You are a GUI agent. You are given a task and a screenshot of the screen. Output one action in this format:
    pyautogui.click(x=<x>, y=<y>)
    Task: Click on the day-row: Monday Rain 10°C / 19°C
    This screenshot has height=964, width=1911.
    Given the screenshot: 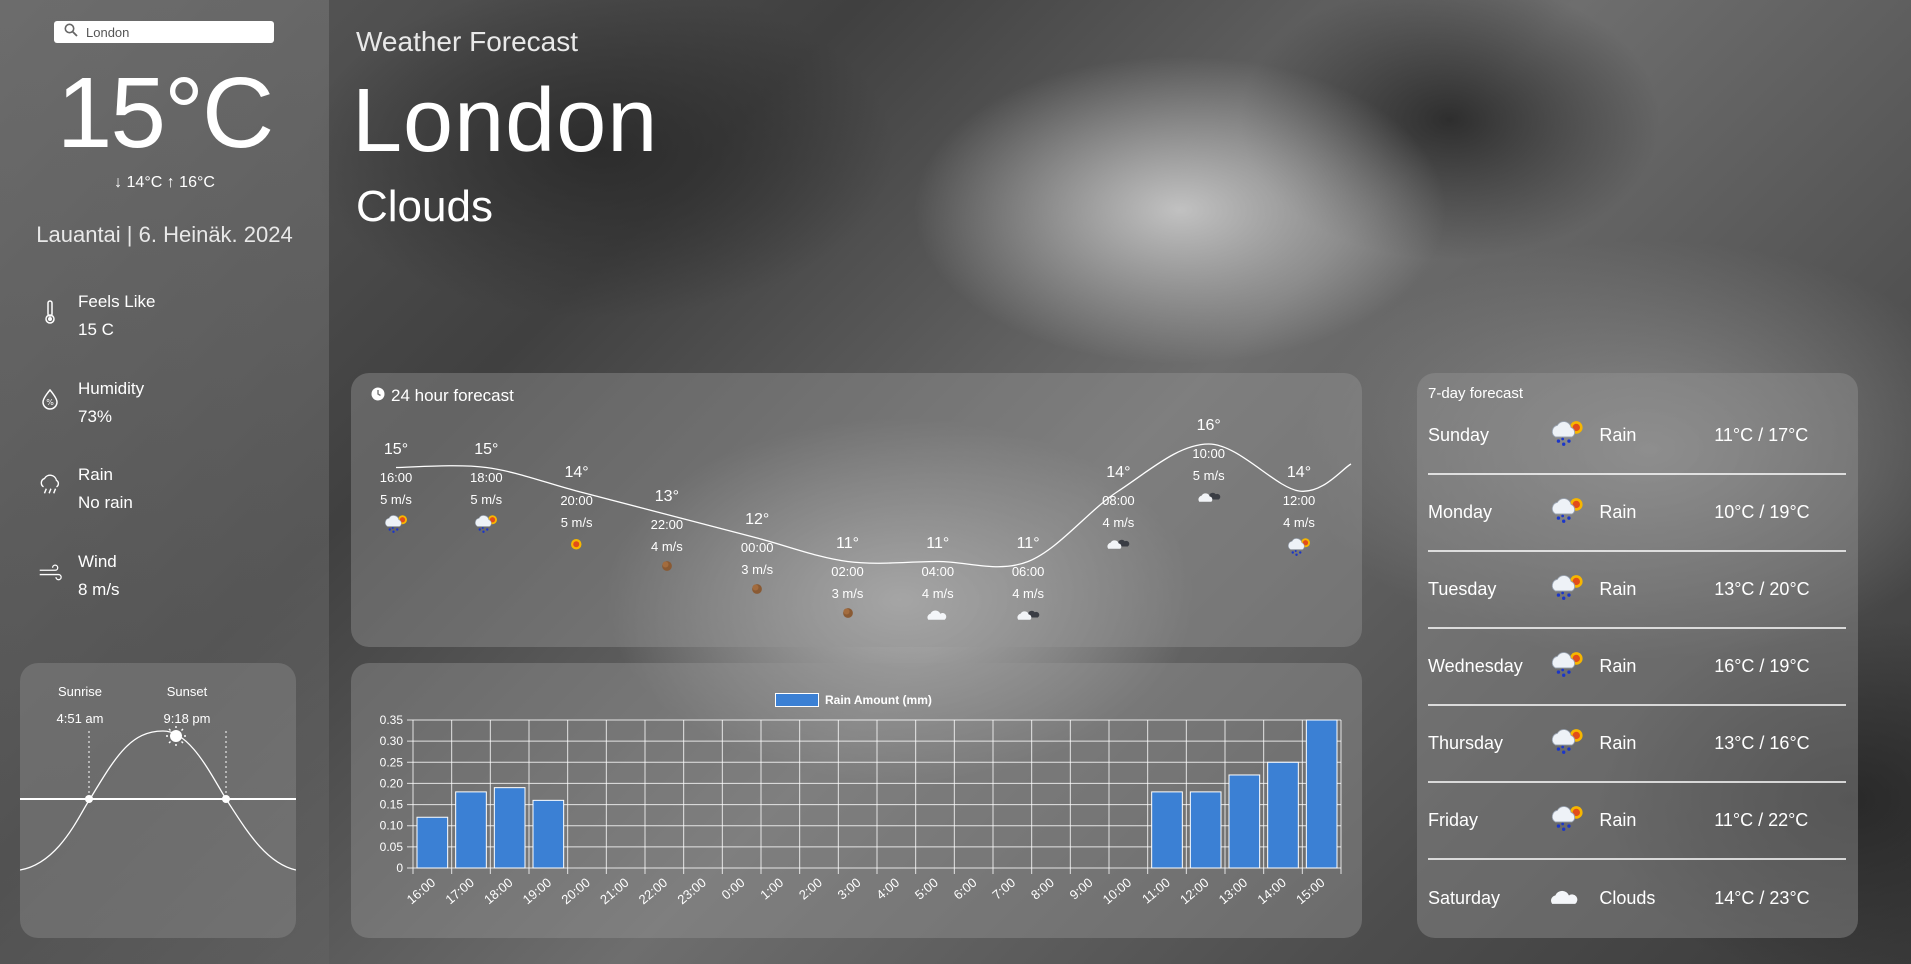 What is the action you would take?
    pyautogui.click(x=1637, y=513)
    